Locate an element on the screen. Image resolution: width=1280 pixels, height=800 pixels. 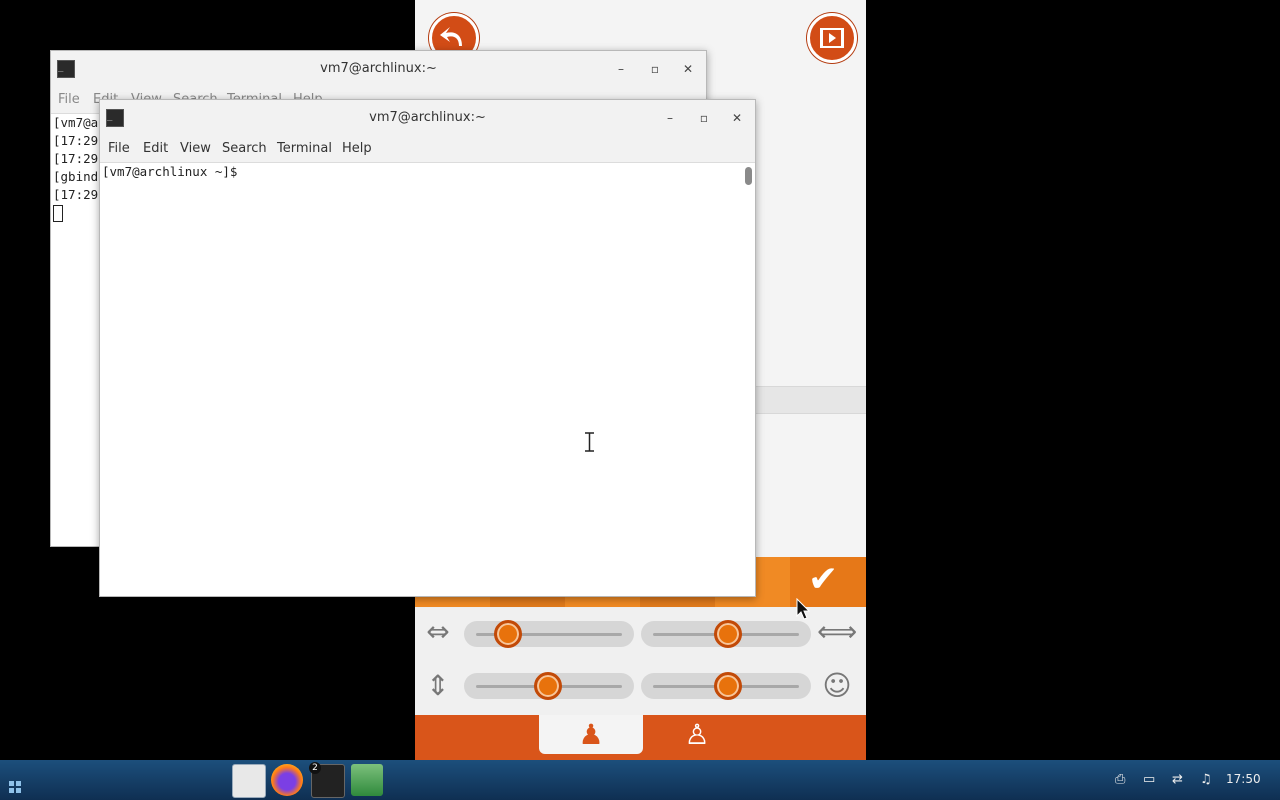
height-slider-left is located at coordinates (549, 686).